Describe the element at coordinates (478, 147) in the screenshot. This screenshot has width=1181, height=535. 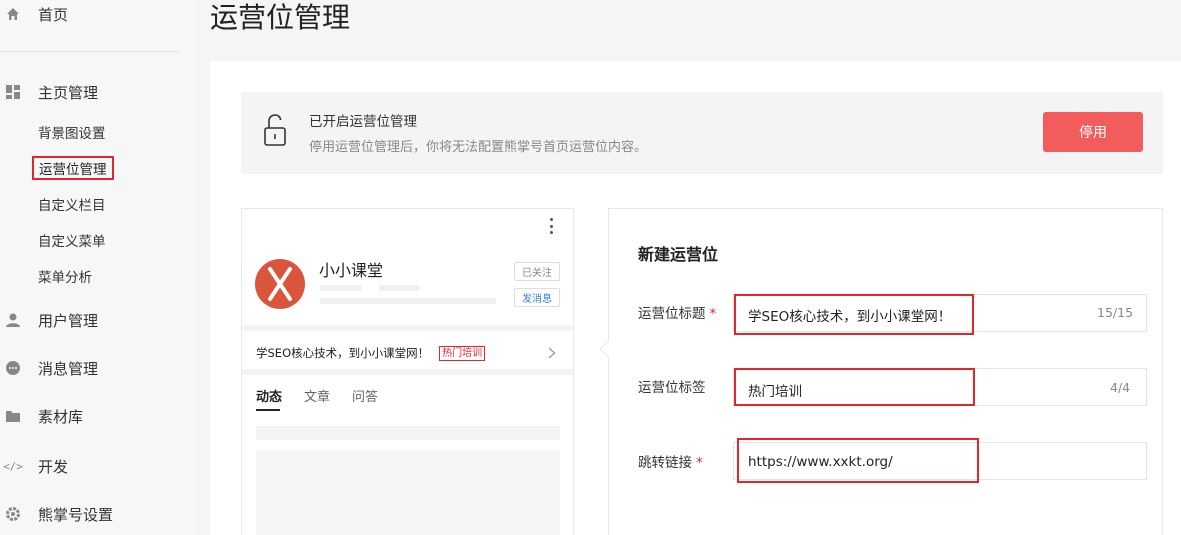
I see `notice-desc: 停用运营位管理后，你将无法配置熊掌号首页运营位内容。` at that location.